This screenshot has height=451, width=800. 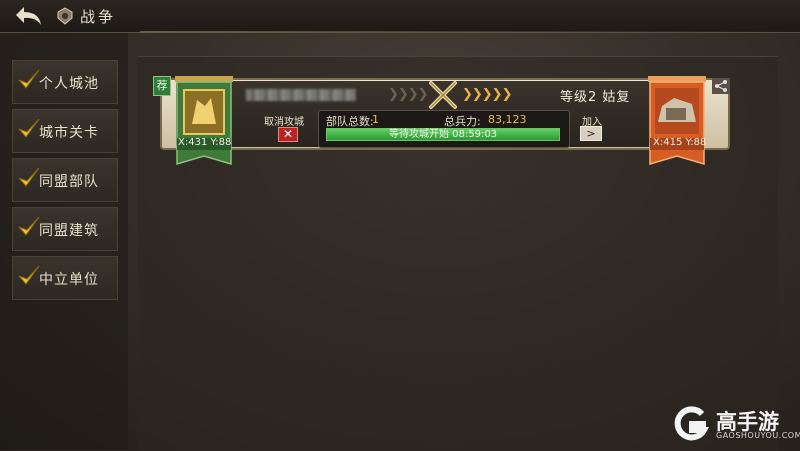 I want to click on sidebar-item-personal-cities: 个人城池, so click(x=65, y=82).